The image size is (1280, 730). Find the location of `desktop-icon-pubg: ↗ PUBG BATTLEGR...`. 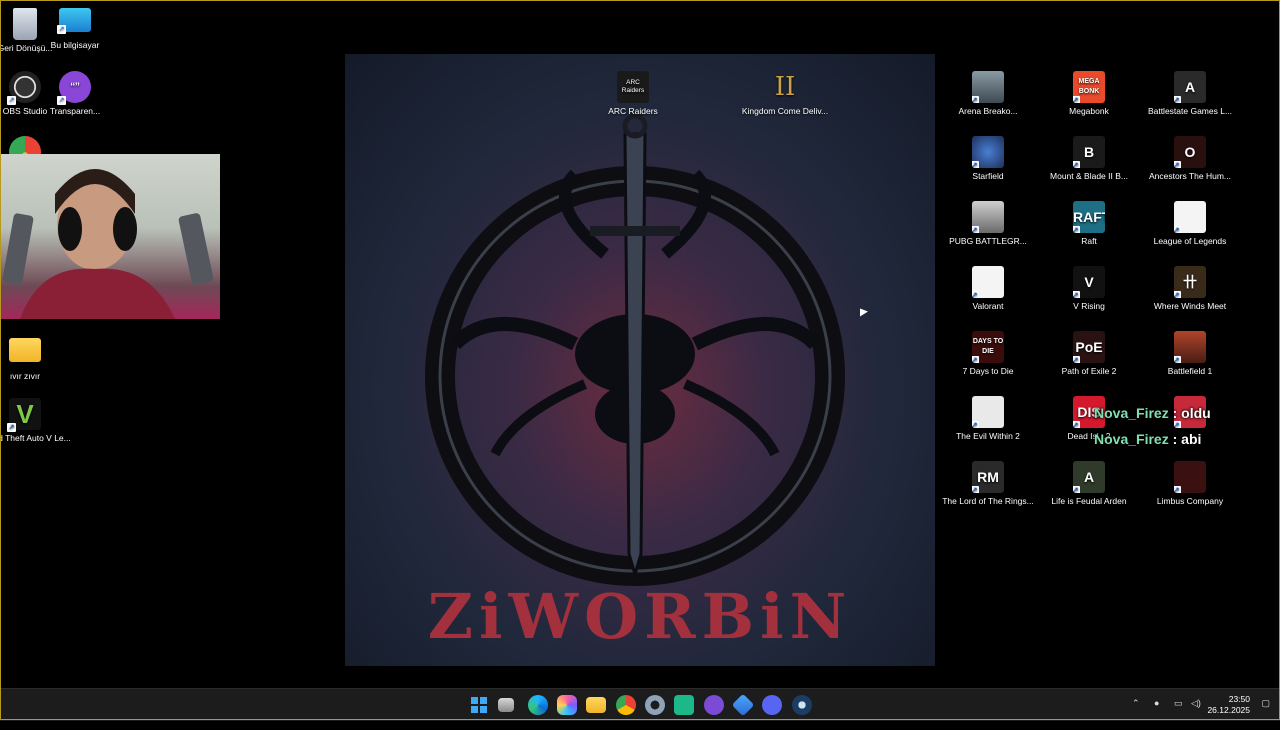

desktop-icon-pubg: ↗ PUBG BATTLEGR... is located at coordinates (988, 223).